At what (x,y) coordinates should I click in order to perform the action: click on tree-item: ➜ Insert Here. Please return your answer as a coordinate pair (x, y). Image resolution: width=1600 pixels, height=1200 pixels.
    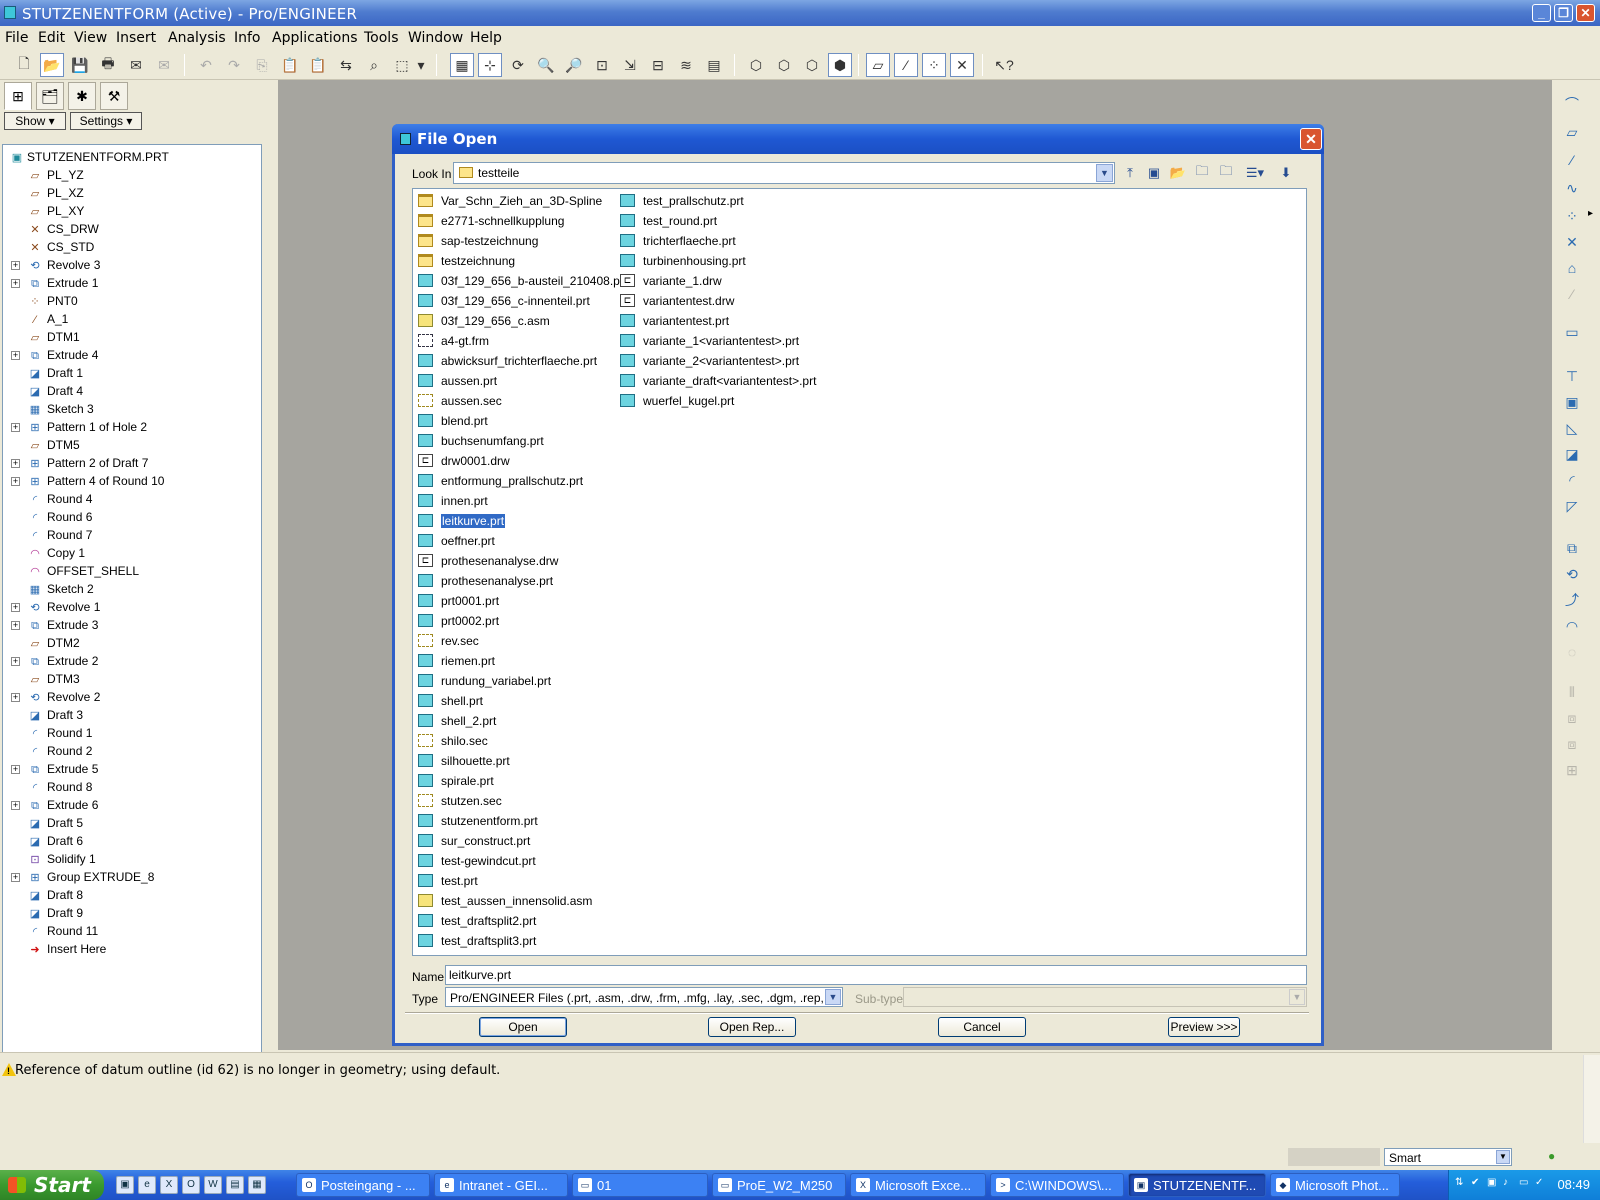
    Looking at the image, I should click on (132, 950).